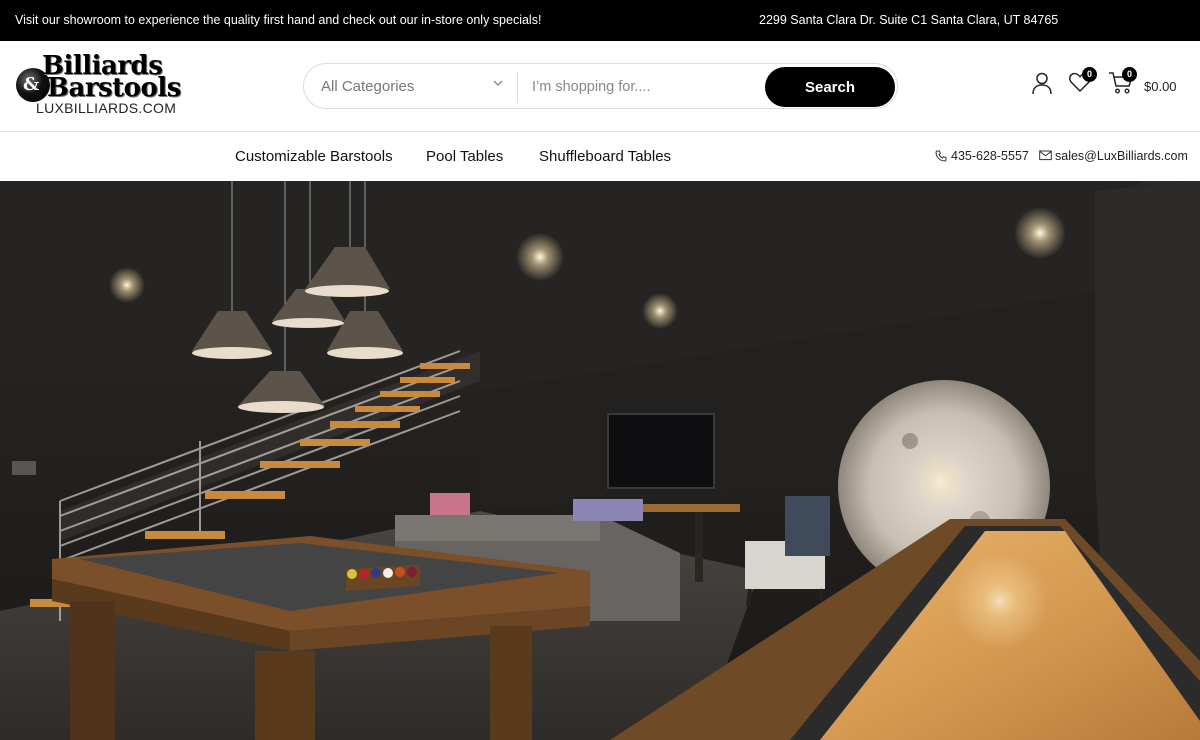 The image size is (1200, 740). Describe the element at coordinates (605, 156) in the screenshot. I see `nav-item-shuffleboard-tables: Shuffleboard Tables` at that location.